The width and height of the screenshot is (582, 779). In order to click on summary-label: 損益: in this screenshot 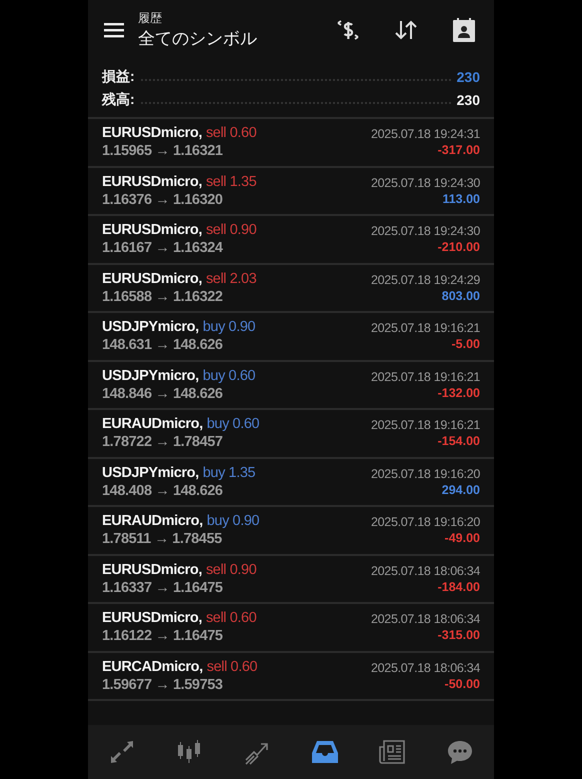, I will do `click(118, 77)`.